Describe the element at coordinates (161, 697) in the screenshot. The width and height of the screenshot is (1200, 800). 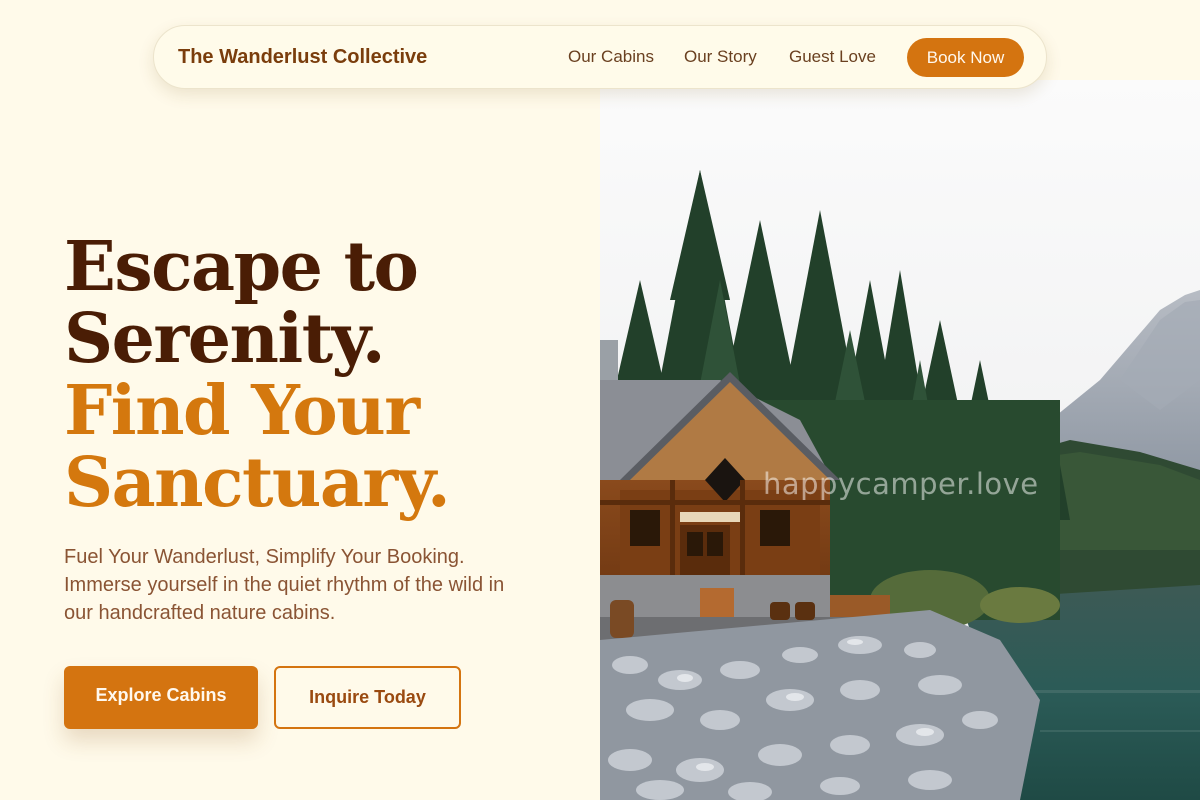
I see `explore-cabins-button: Explore Cabins` at that location.